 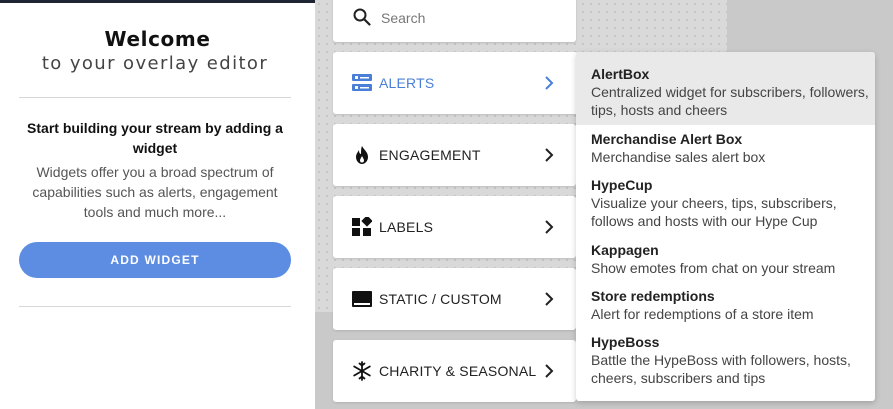 What do you see at coordinates (407, 83) in the screenshot?
I see `category-label: ALERTS` at bounding box center [407, 83].